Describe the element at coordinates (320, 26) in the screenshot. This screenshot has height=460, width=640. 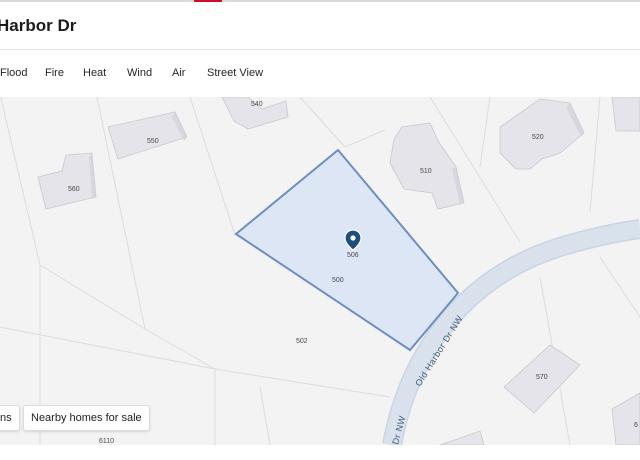
I see `header: Harbor Dr` at that location.